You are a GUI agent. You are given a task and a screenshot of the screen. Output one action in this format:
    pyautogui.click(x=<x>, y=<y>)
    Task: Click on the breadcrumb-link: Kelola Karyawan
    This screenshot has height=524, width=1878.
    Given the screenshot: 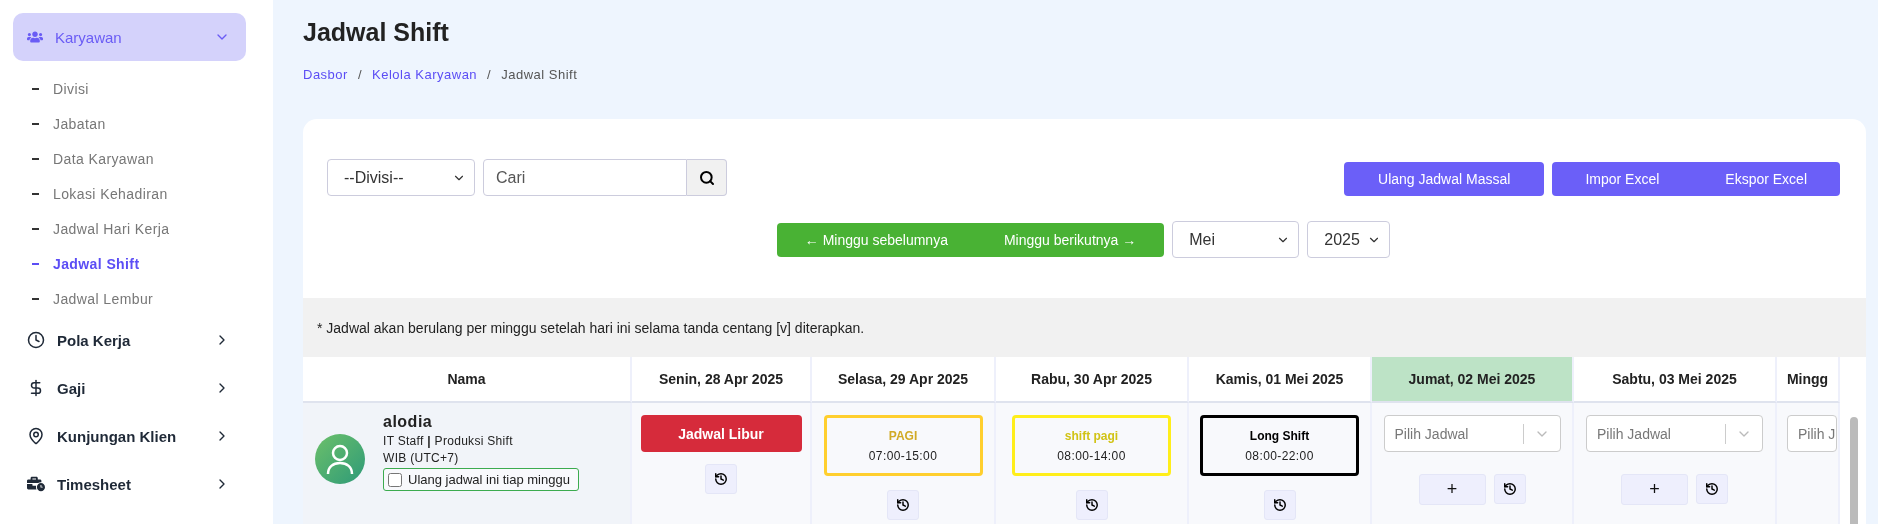 What is the action you would take?
    pyautogui.click(x=425, y=74)
    